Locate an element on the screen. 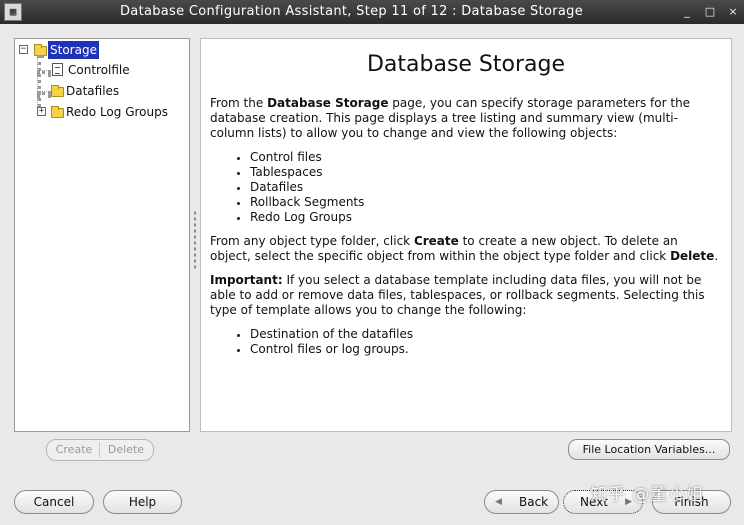  paragraph-bold: Create is located at coordinates (436, 241).